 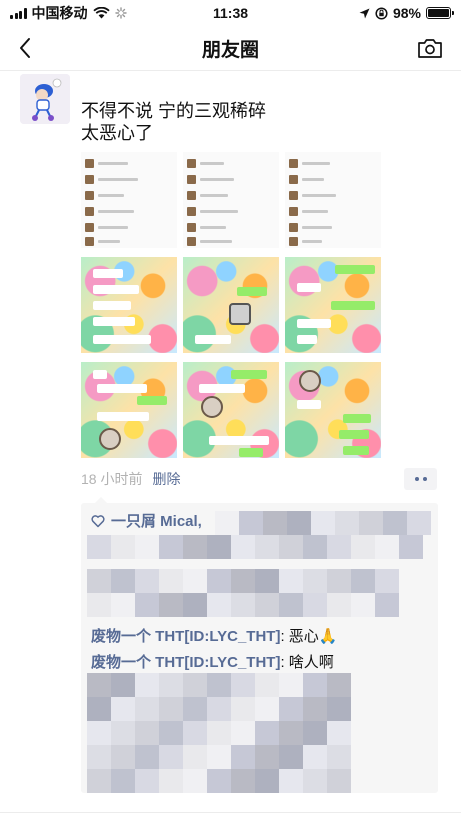 I want to click on page-title: 朋友圈, so click(x=230, y=50).